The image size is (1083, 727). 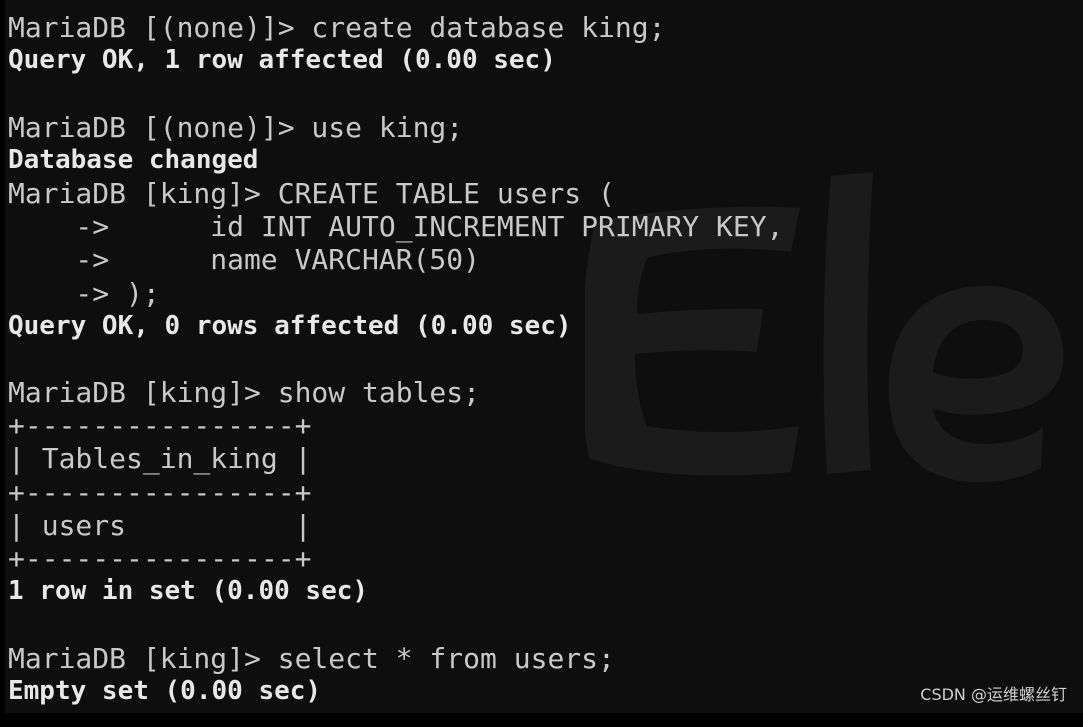 What do you see at coordinates (244, 260) in the screenshot?
I see `terminal-prompt-line: -> name VARCHAR(50)` at bounding box center [244, 260].